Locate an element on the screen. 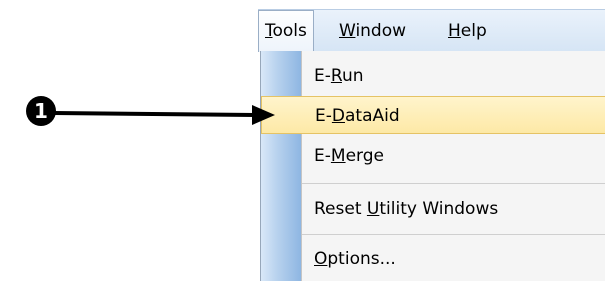  callout-arrow is located at coordinates (164, 115).